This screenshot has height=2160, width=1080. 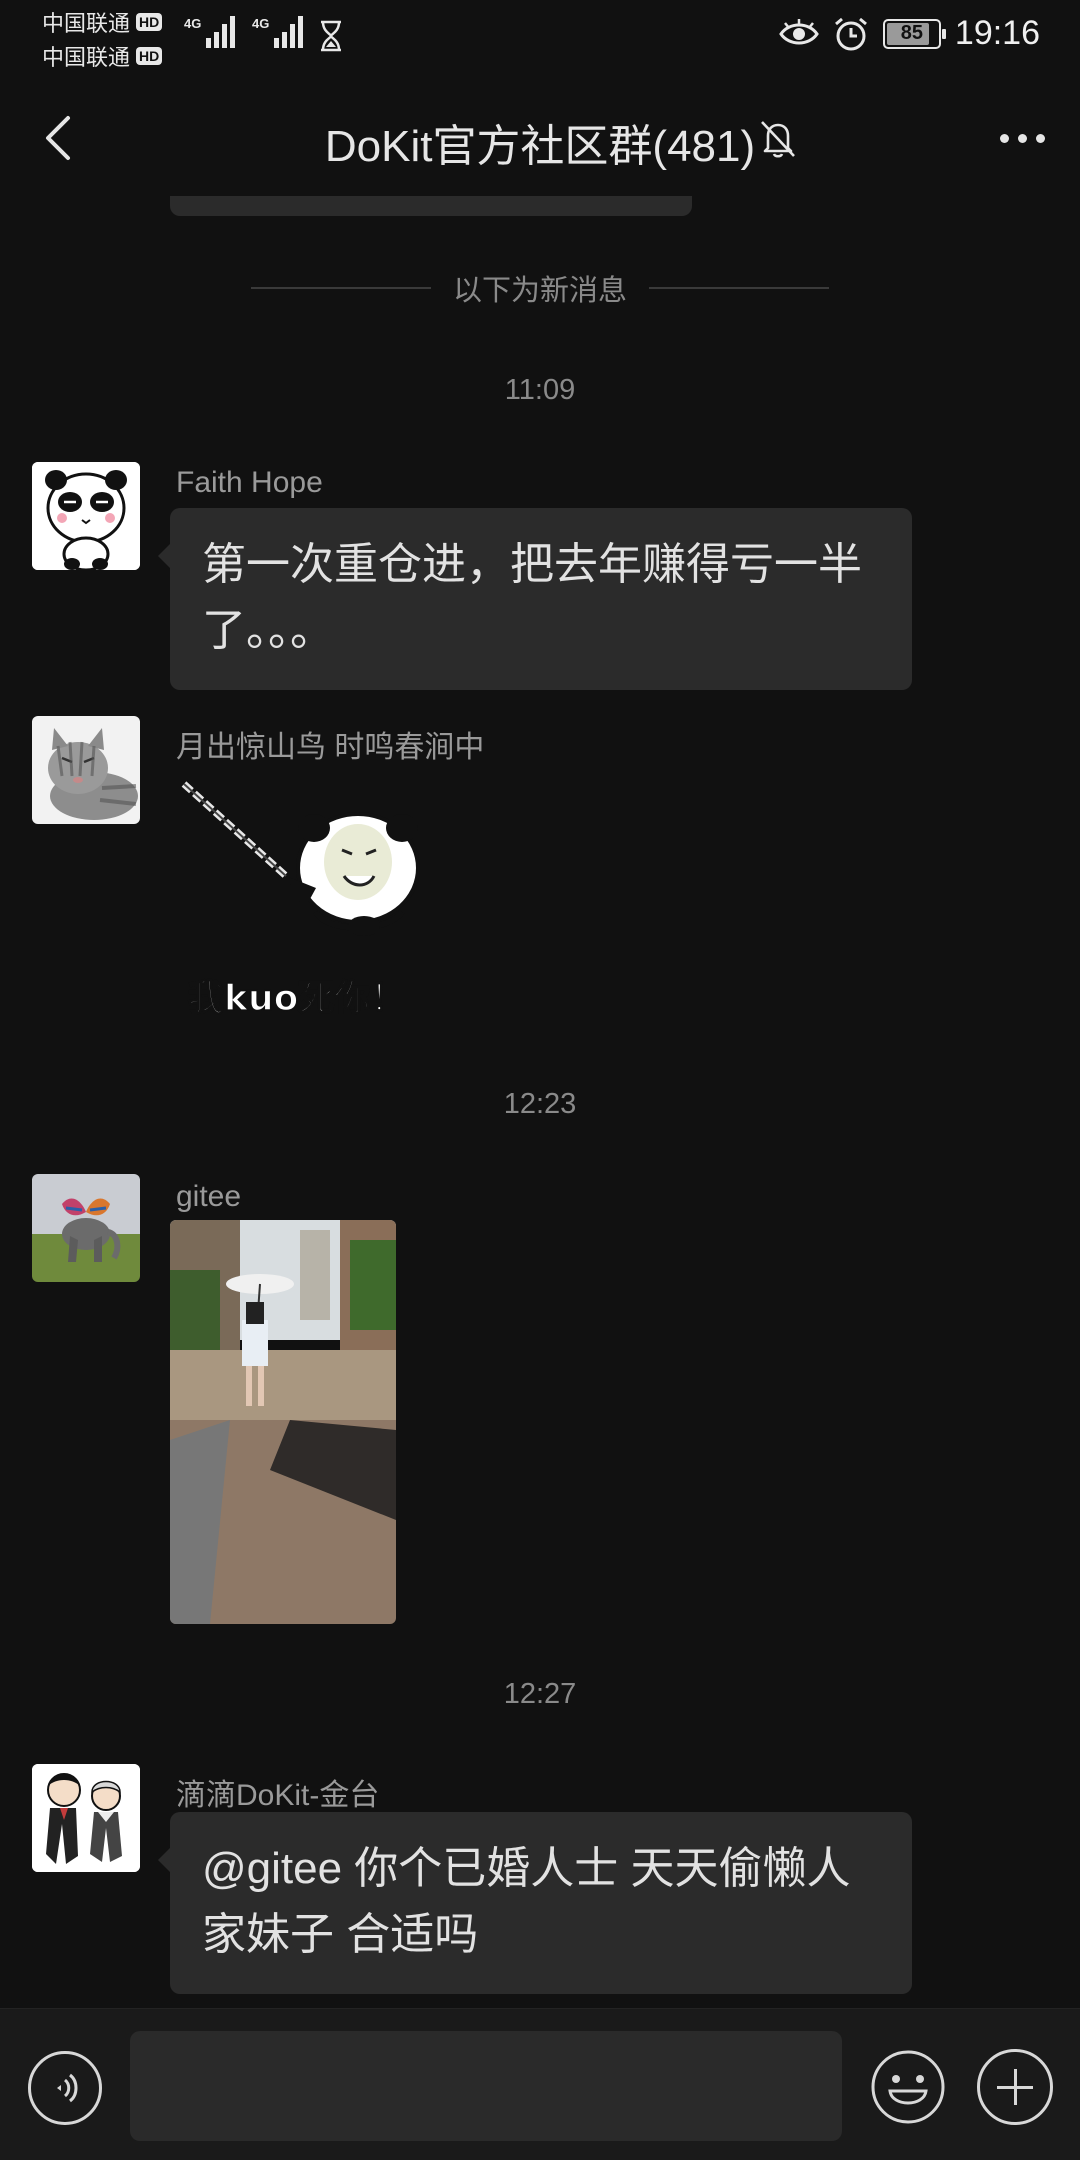 I want to click on message-text-line: 第一次重仓进，把去年赚得亏一半, so click(x=532, y=564).